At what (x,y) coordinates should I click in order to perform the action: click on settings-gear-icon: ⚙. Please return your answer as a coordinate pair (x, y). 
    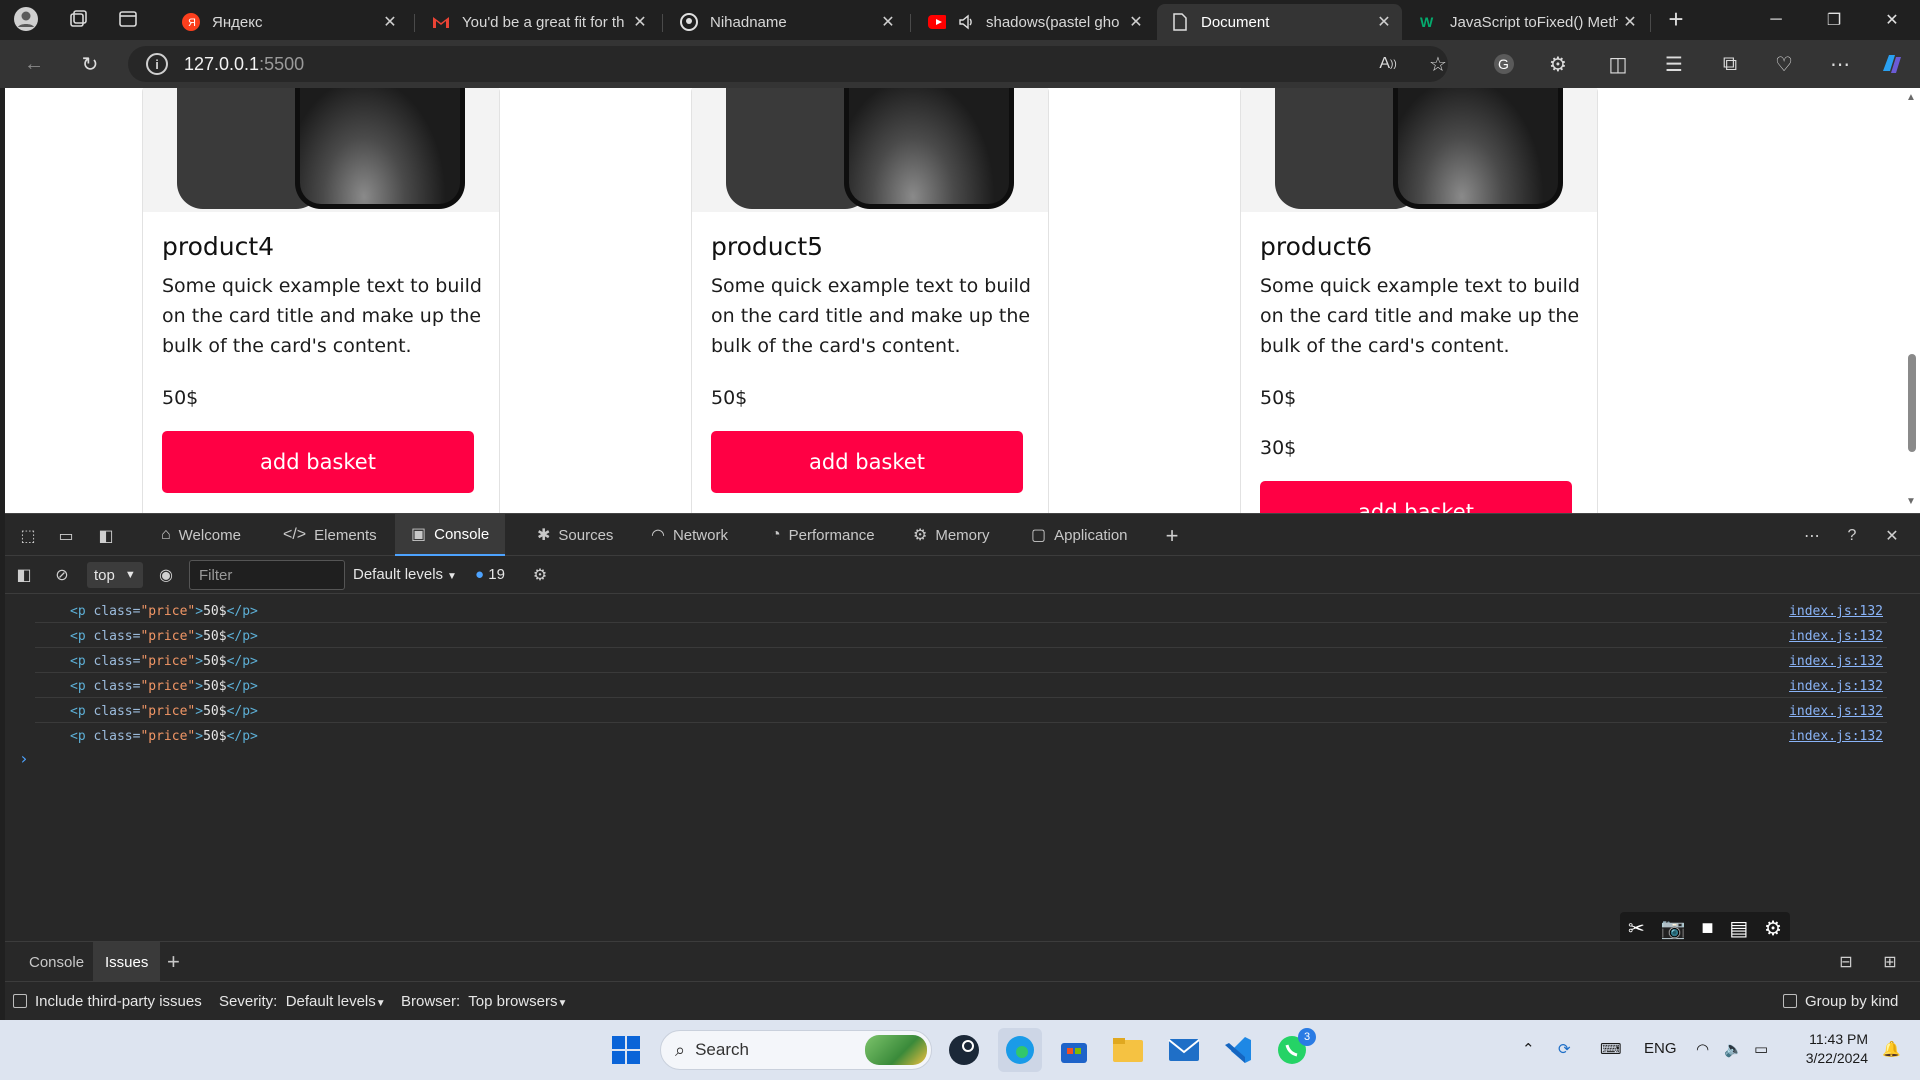
    Looking at the image, I should click on (1773, 928).